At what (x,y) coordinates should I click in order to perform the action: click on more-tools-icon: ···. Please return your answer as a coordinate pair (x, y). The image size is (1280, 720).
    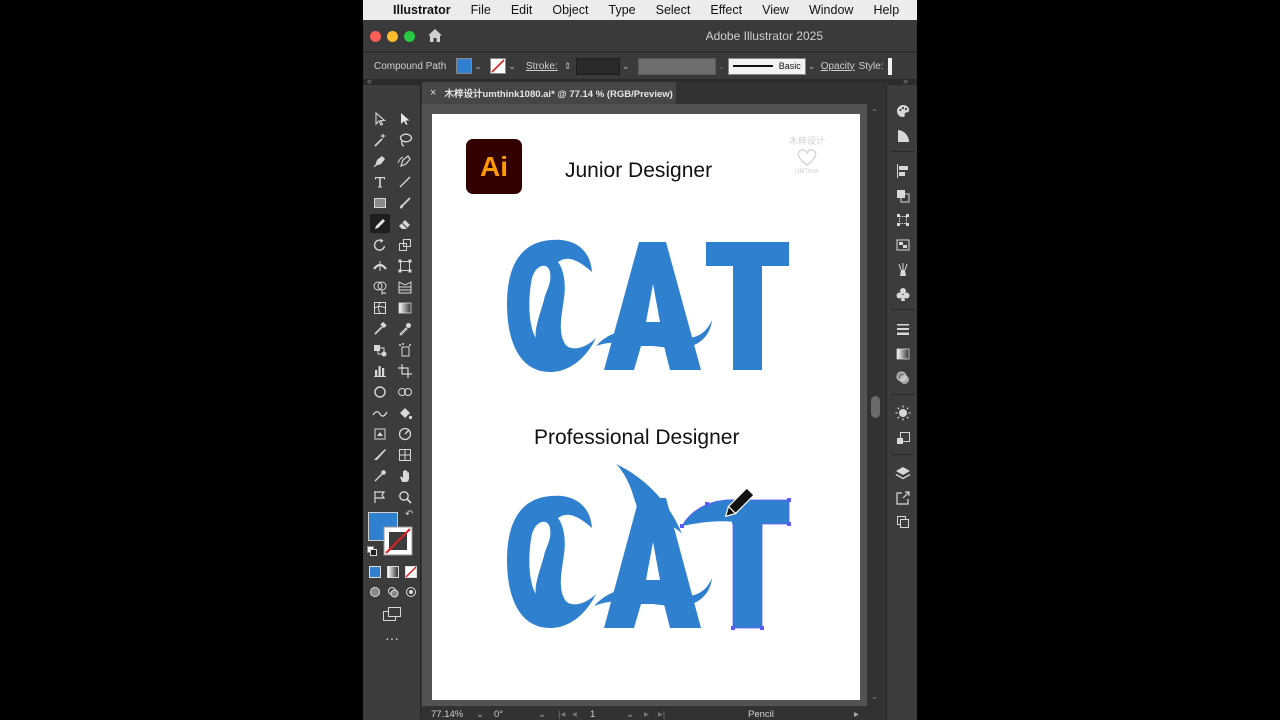
    Looking at the image, I should click on (392, 638).